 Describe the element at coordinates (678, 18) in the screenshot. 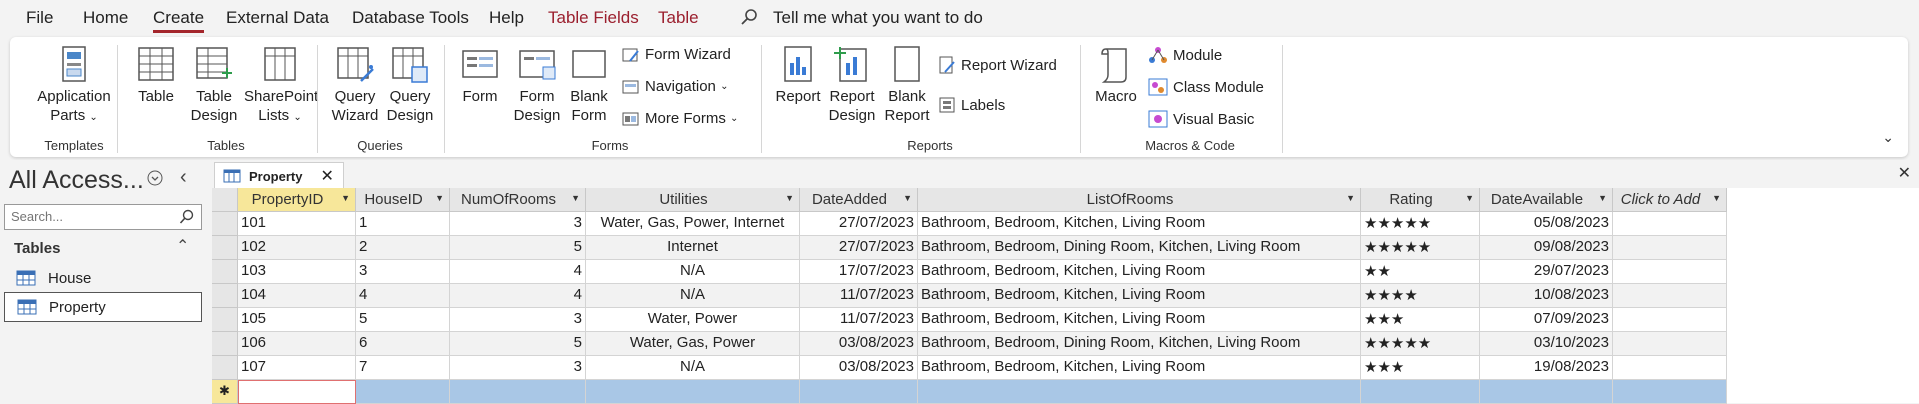

I see `menu-table: Table` at that location.